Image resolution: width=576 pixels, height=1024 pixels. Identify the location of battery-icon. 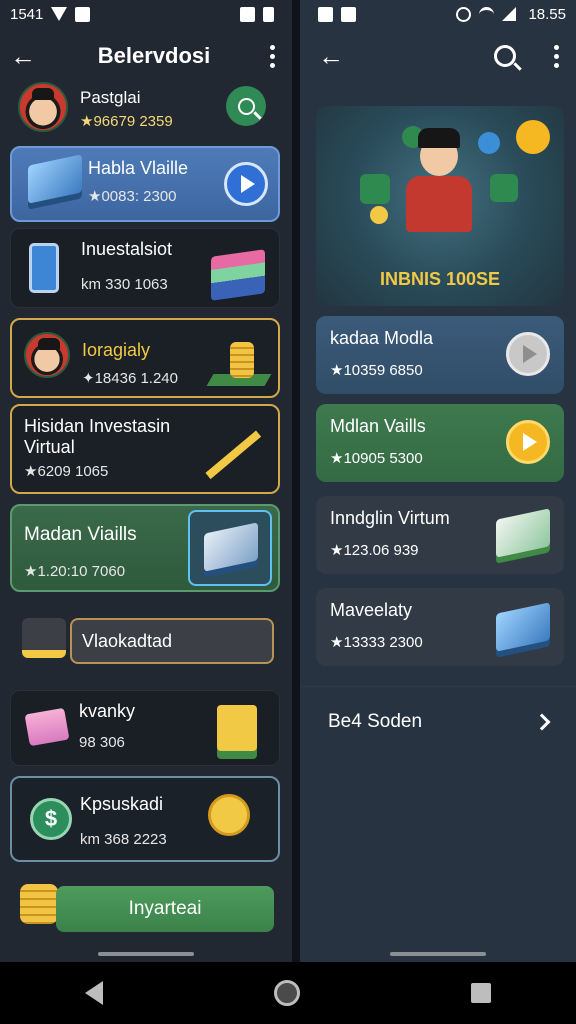
(268, 14).